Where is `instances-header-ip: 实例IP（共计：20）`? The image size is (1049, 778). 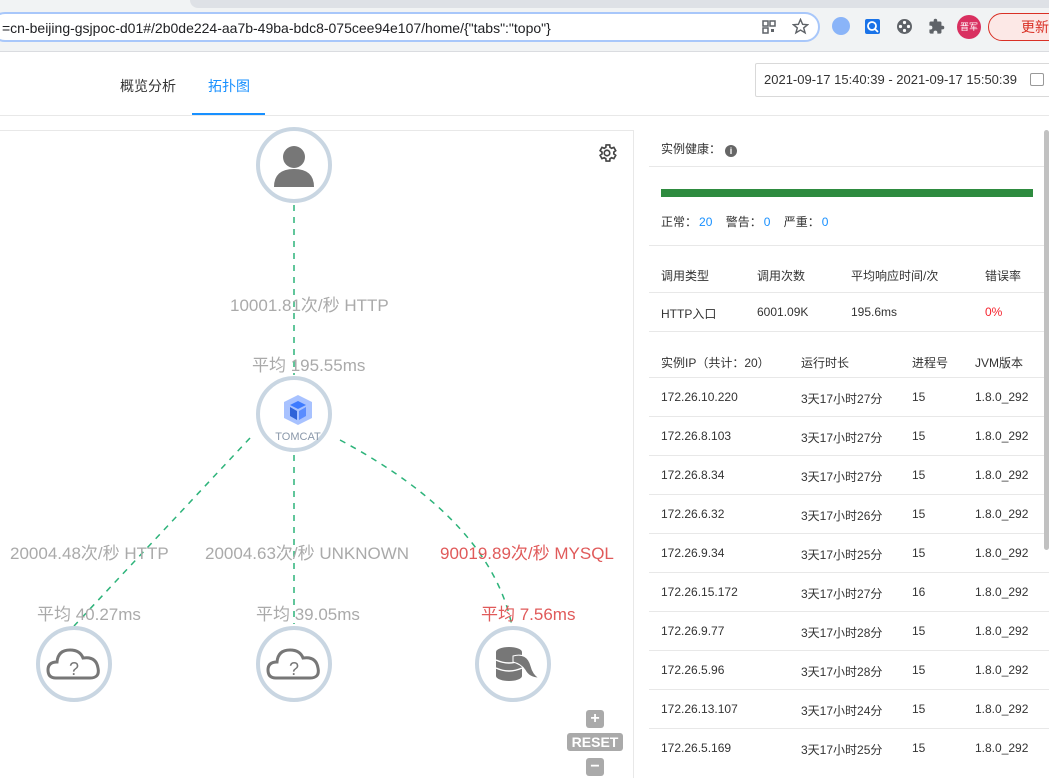 instances-header-ip: 实例IP（共计：20） is located at coordinates (715, 363).